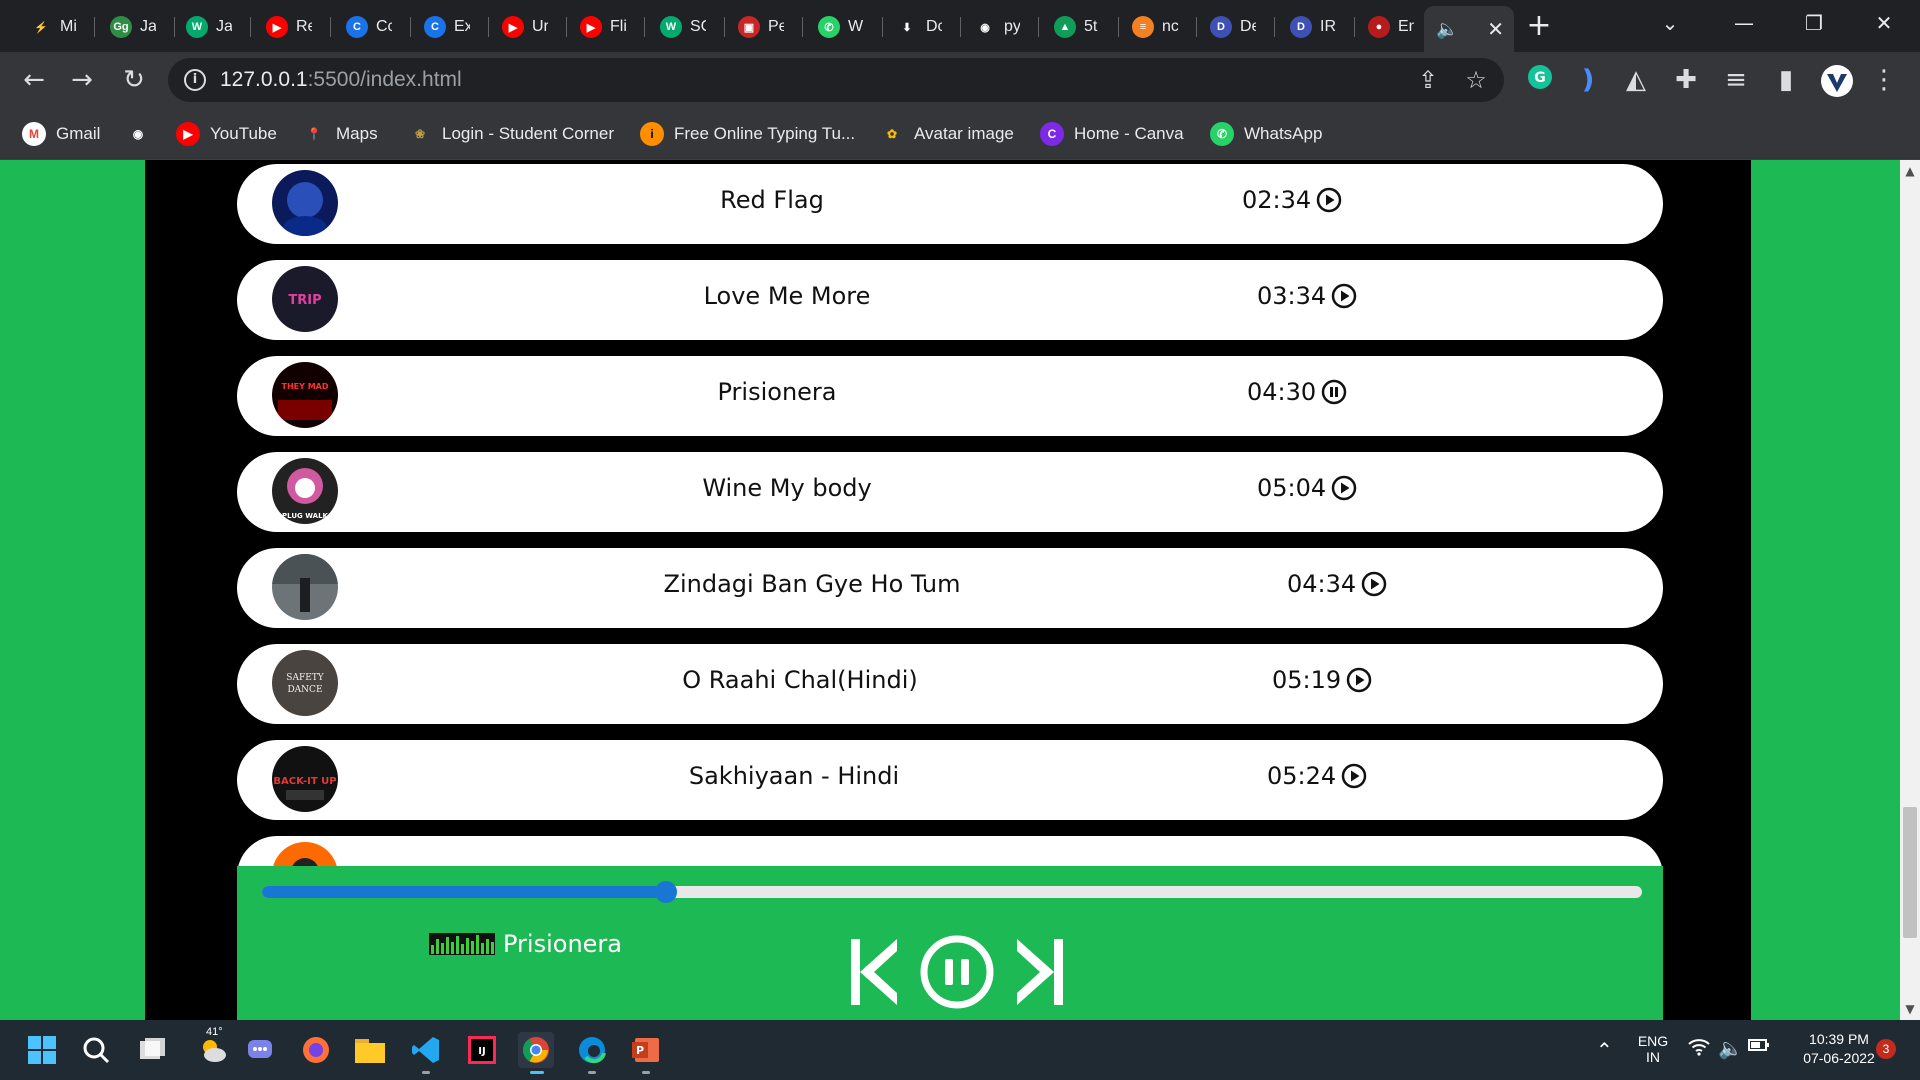  Describe the element at coordinates (950, 300) in the screenshot. I see `song-row: TRIP Love Me More 03:34` at that location.